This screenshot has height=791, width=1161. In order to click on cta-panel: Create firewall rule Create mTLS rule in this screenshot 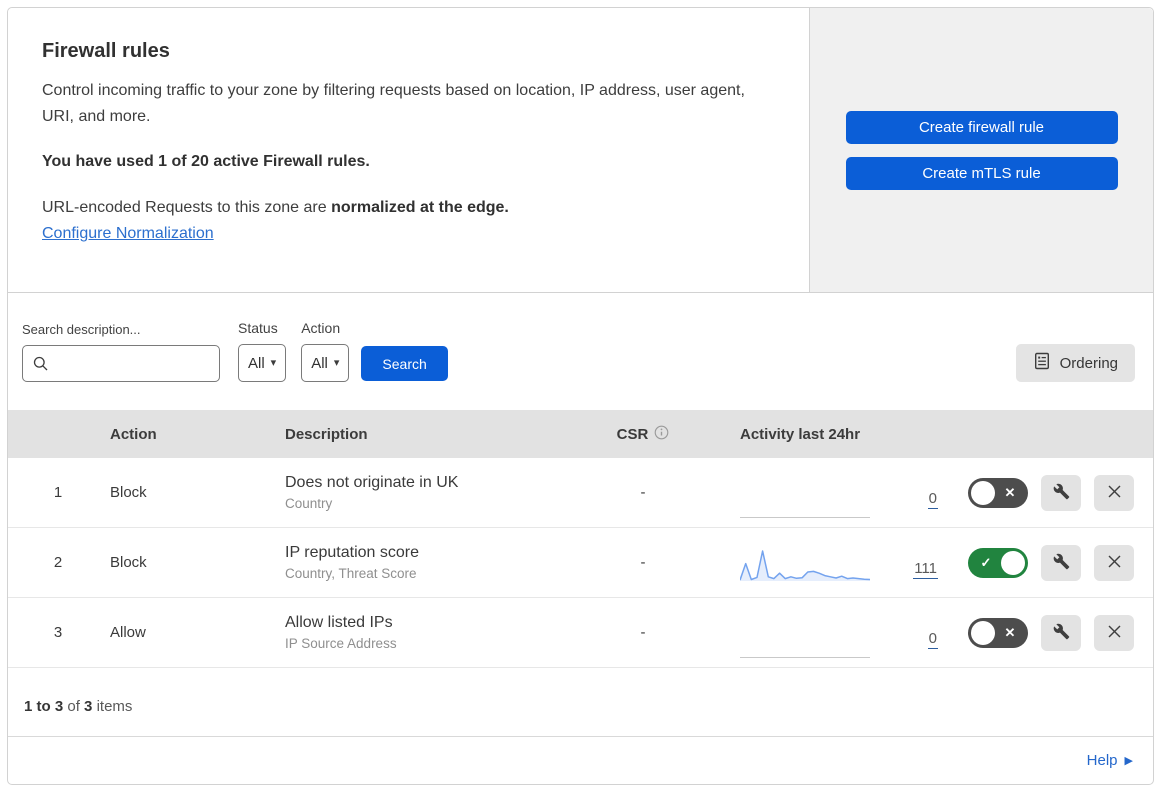, I will do `click(981, 150)`.